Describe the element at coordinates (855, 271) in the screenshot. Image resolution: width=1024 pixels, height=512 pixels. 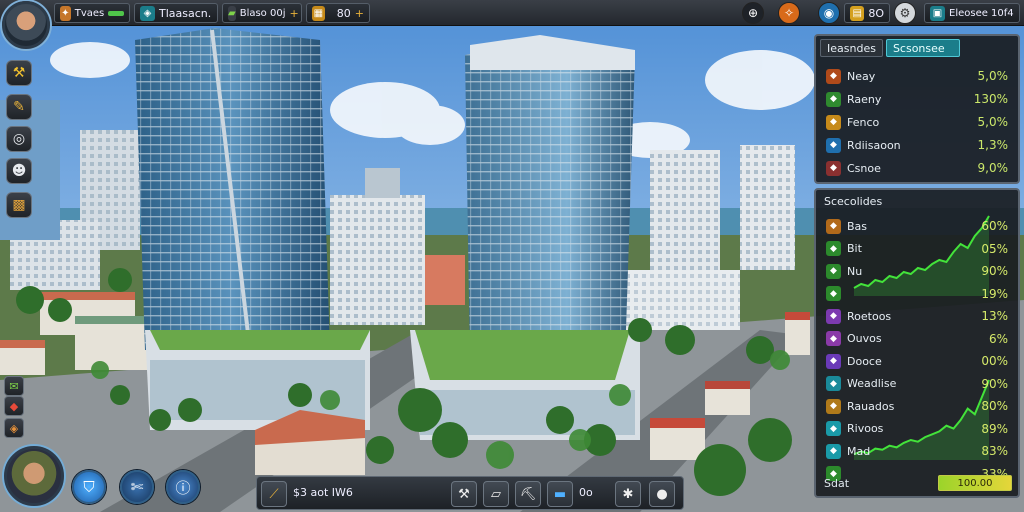
I see `economy-label: Nu` at that location.